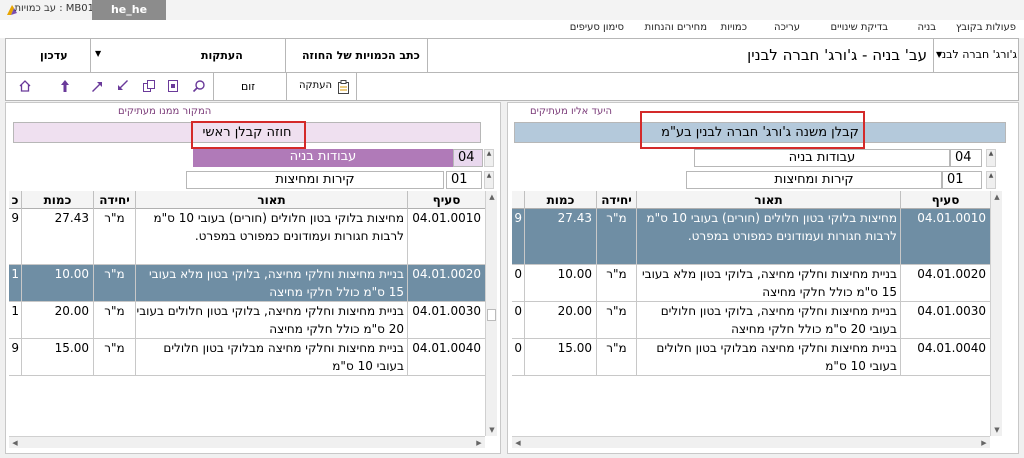 The width and height of the screenshot is (1024, 458). I want to click on partial-cell: 1, so click(15, 274).